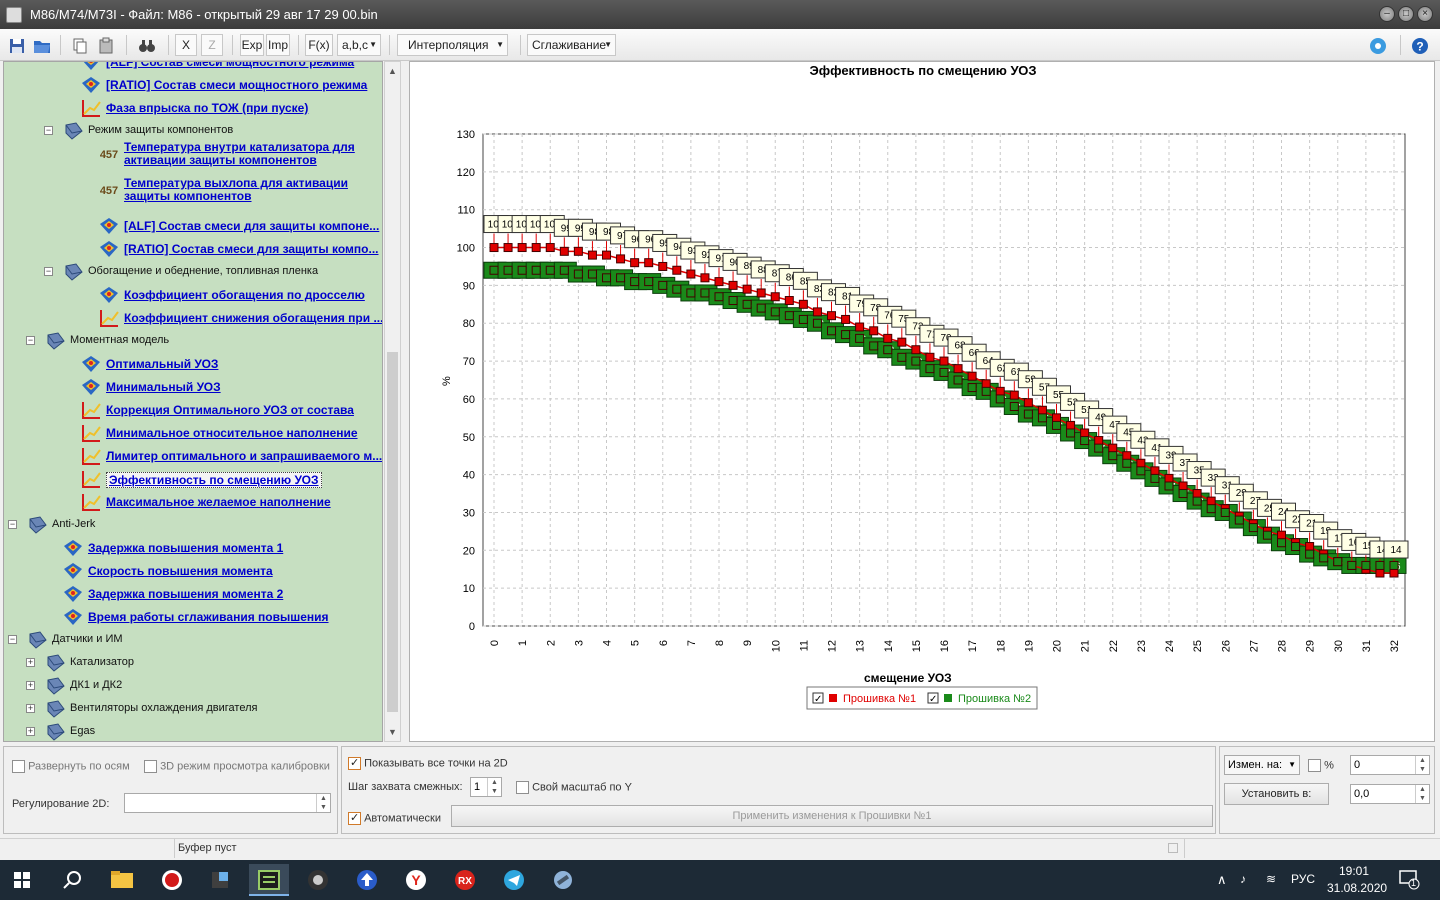  Describe the element at coordinates (428, 763) in the screenshot. I see `show-all-points-option: Показывать все точки на 2D` at that location.